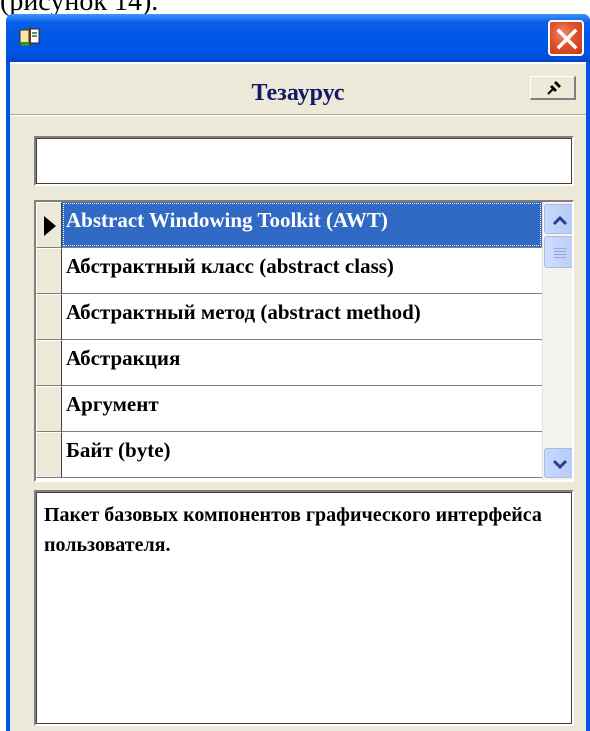 The image size is (590, 731). I want to click on chevron-down-icon, so click(560, 464).